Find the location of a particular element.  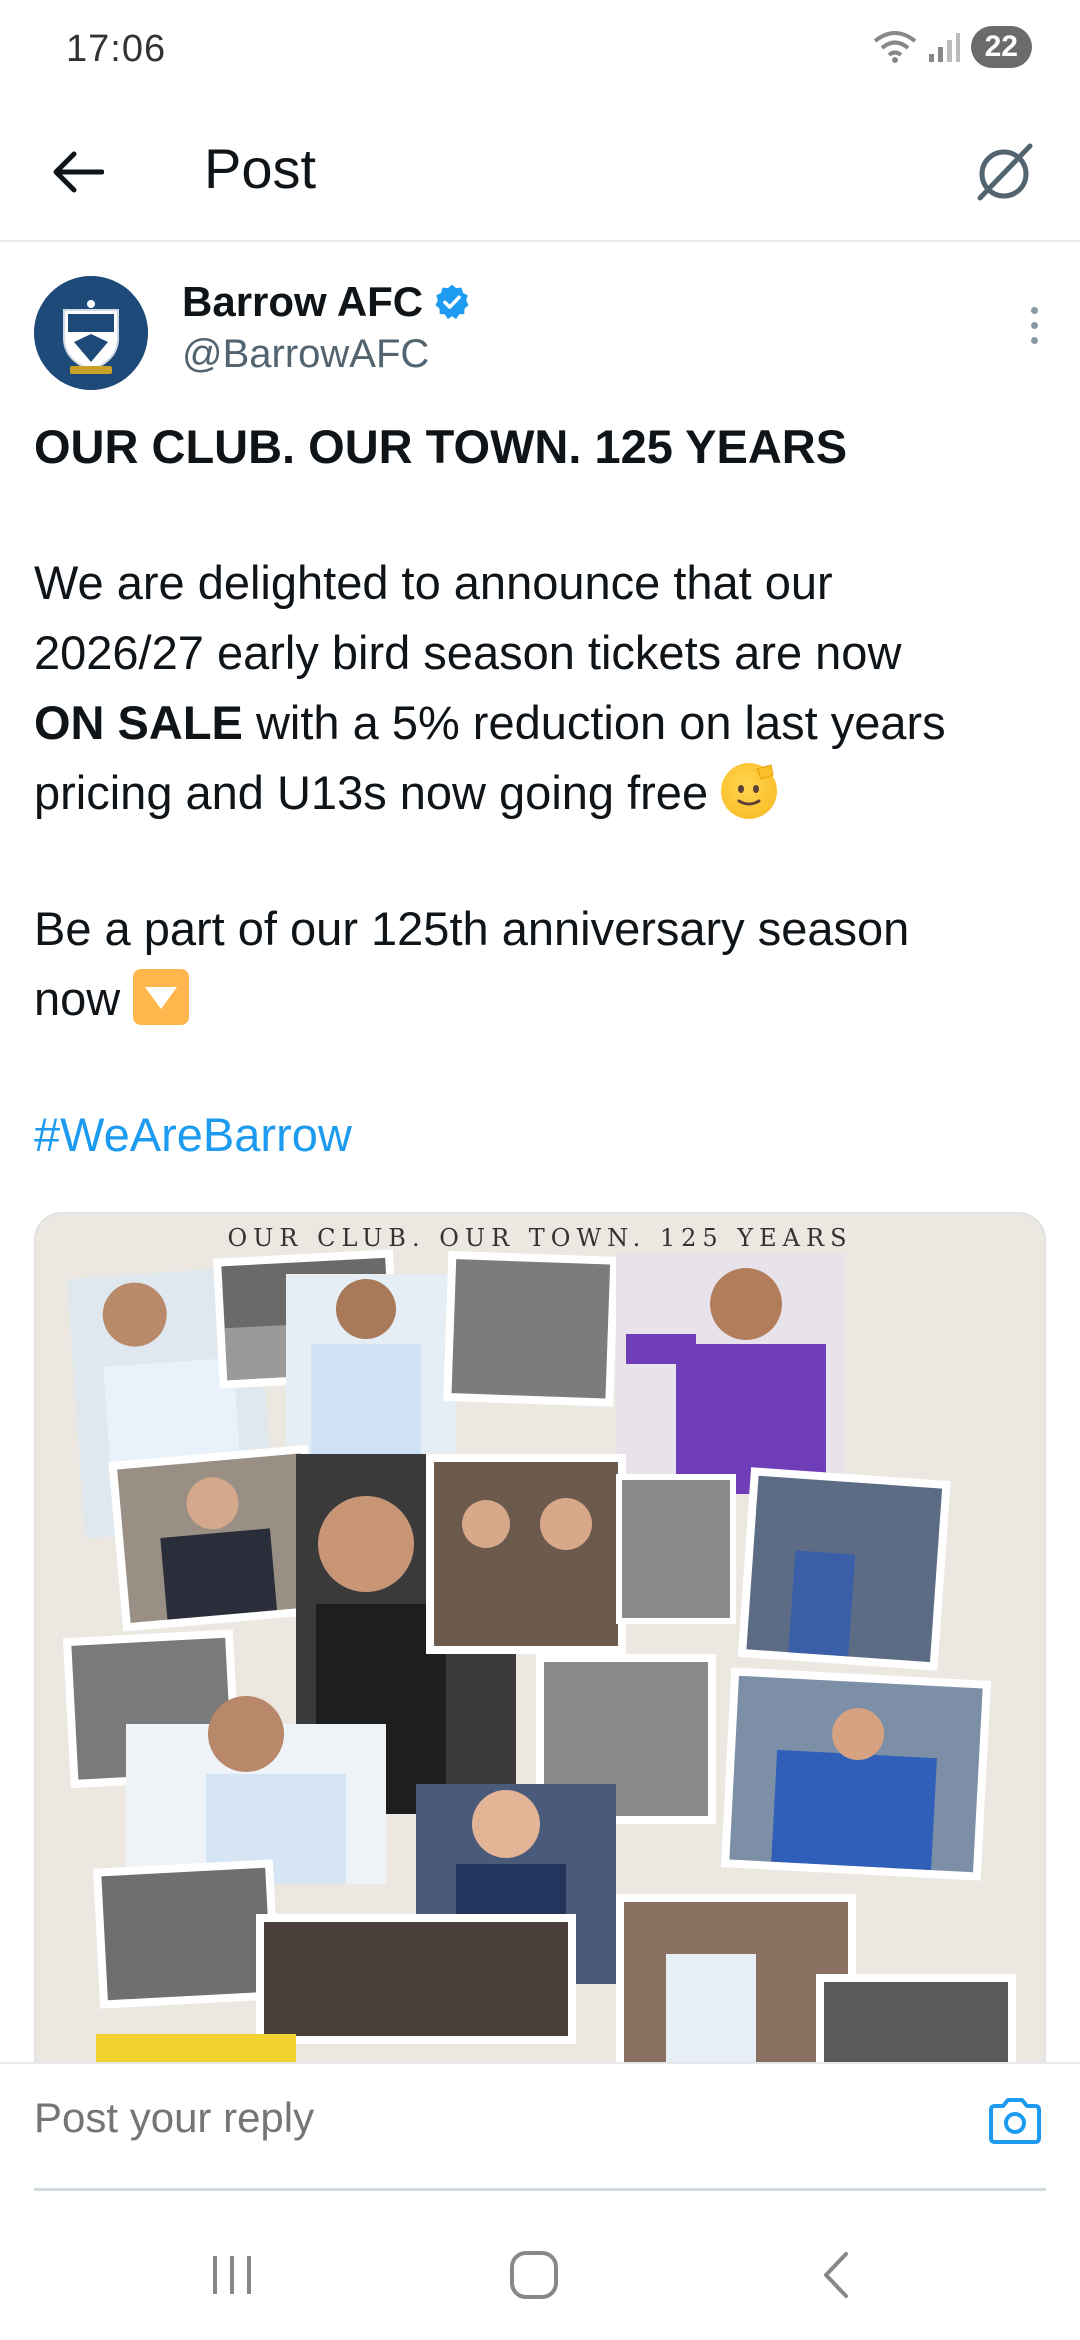

reply-input is located at coordinates (484, 2118).